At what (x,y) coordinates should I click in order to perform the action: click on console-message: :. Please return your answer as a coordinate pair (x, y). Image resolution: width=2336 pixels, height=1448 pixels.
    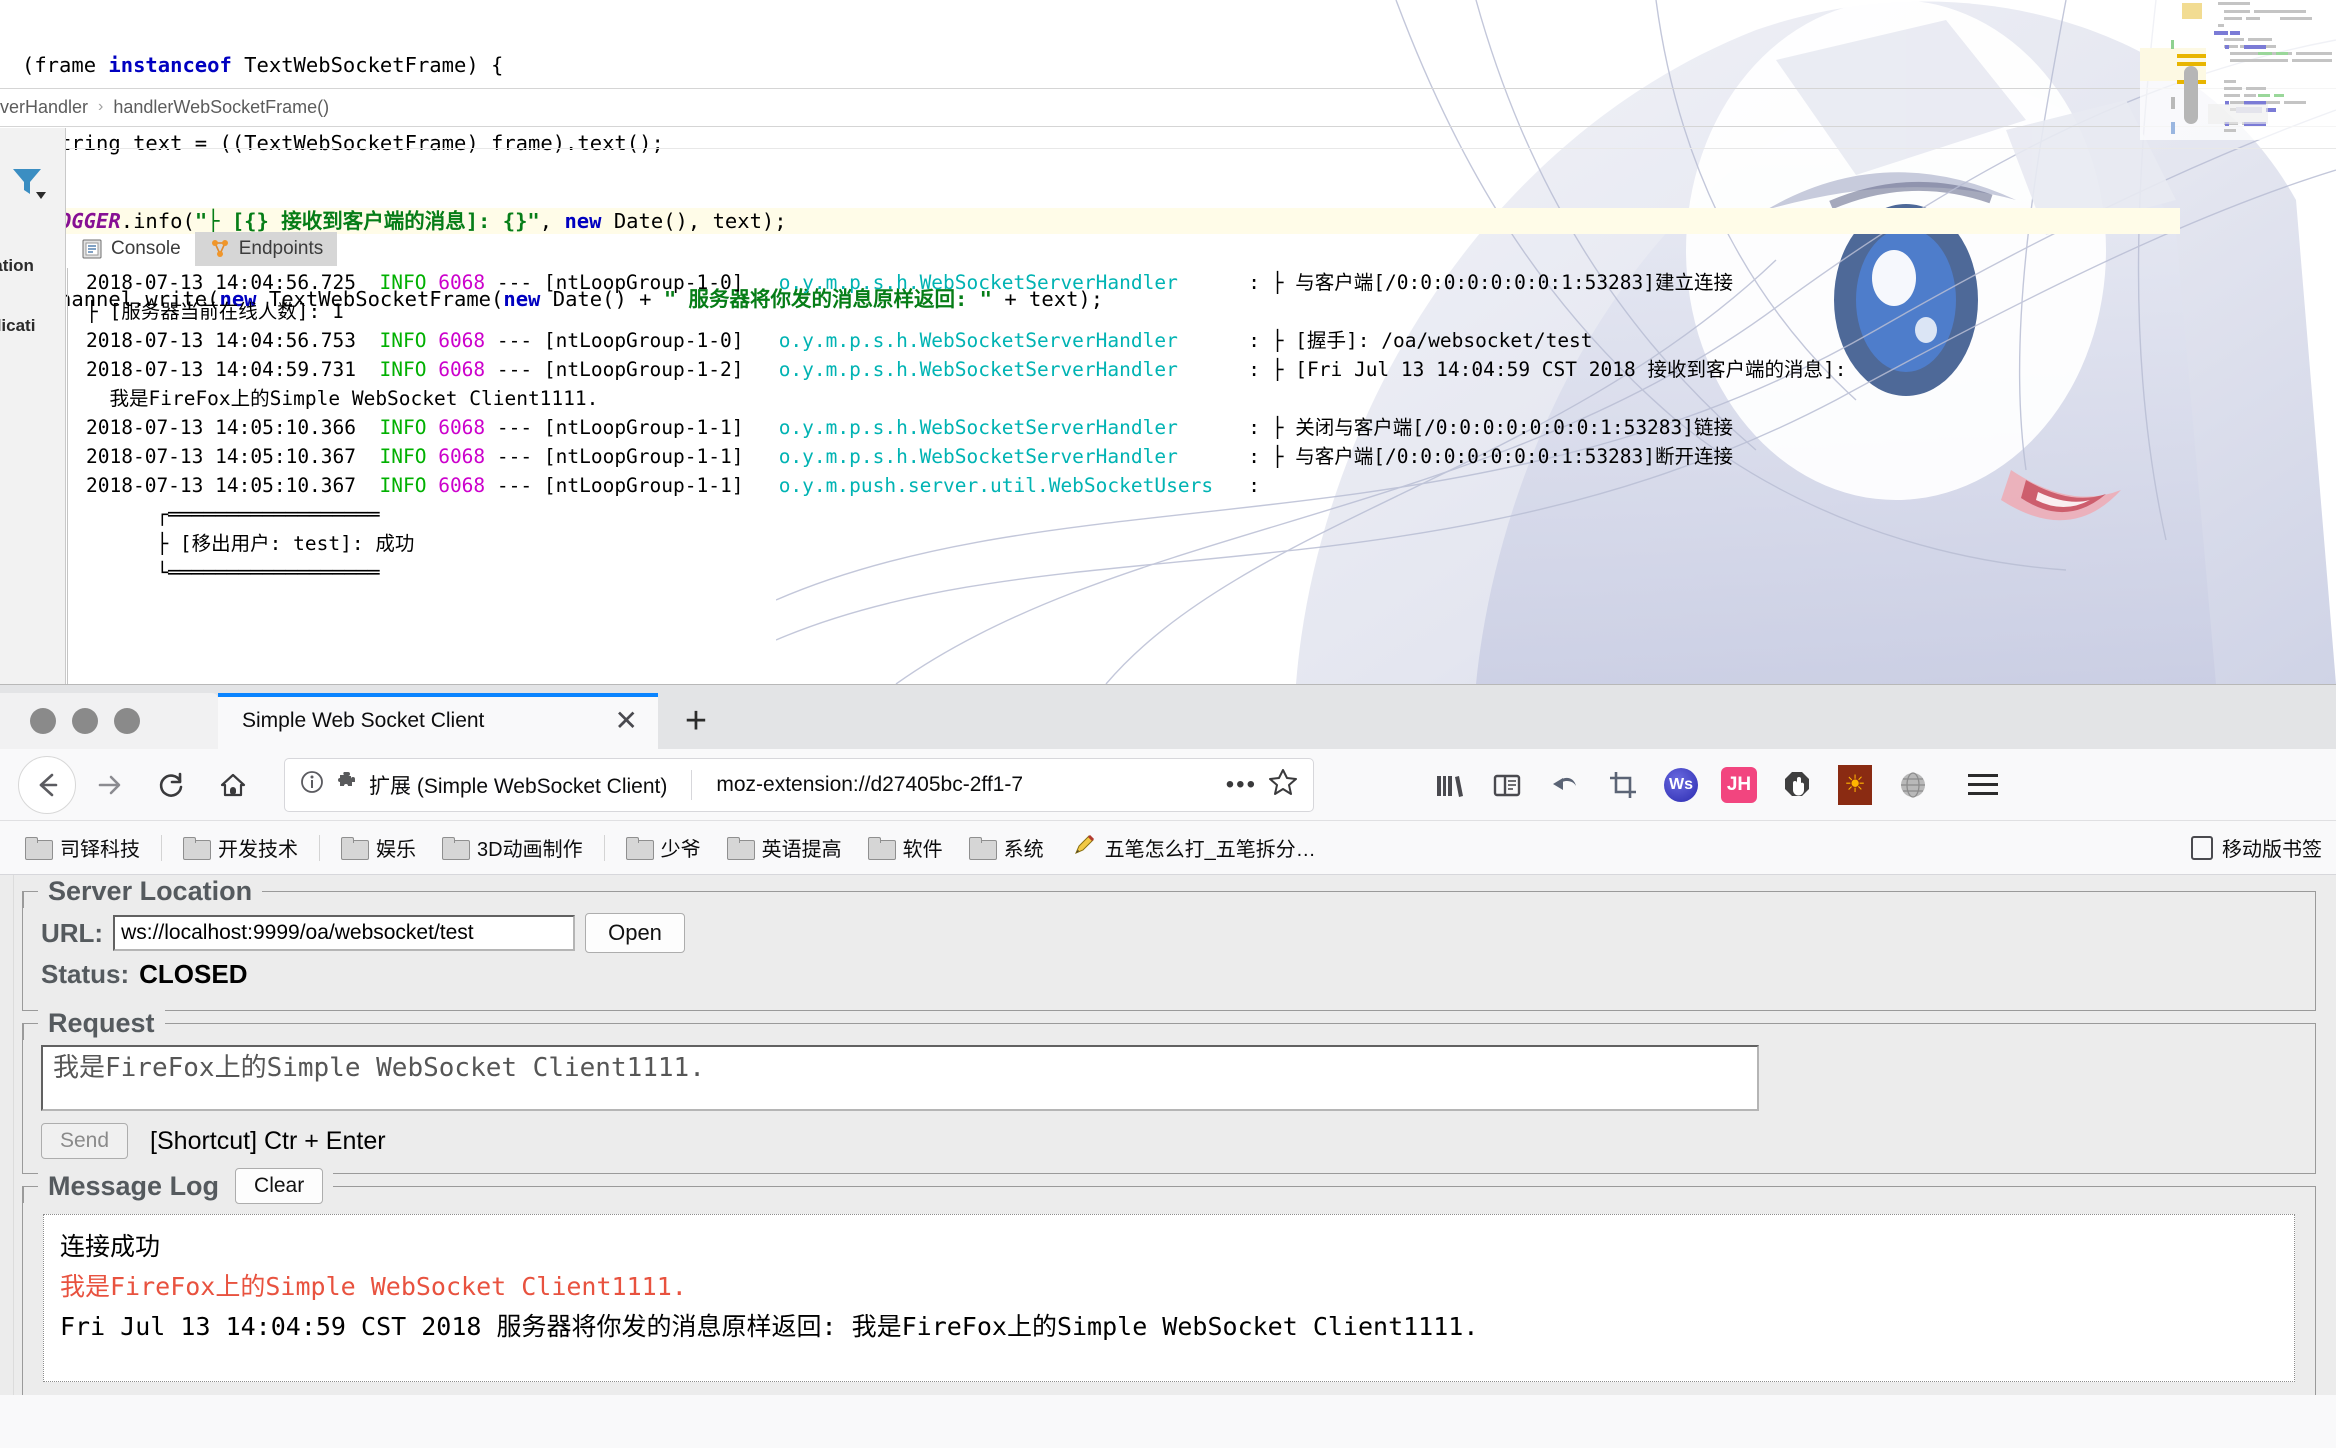
    Looking at the image, I should click on (1260, 485).